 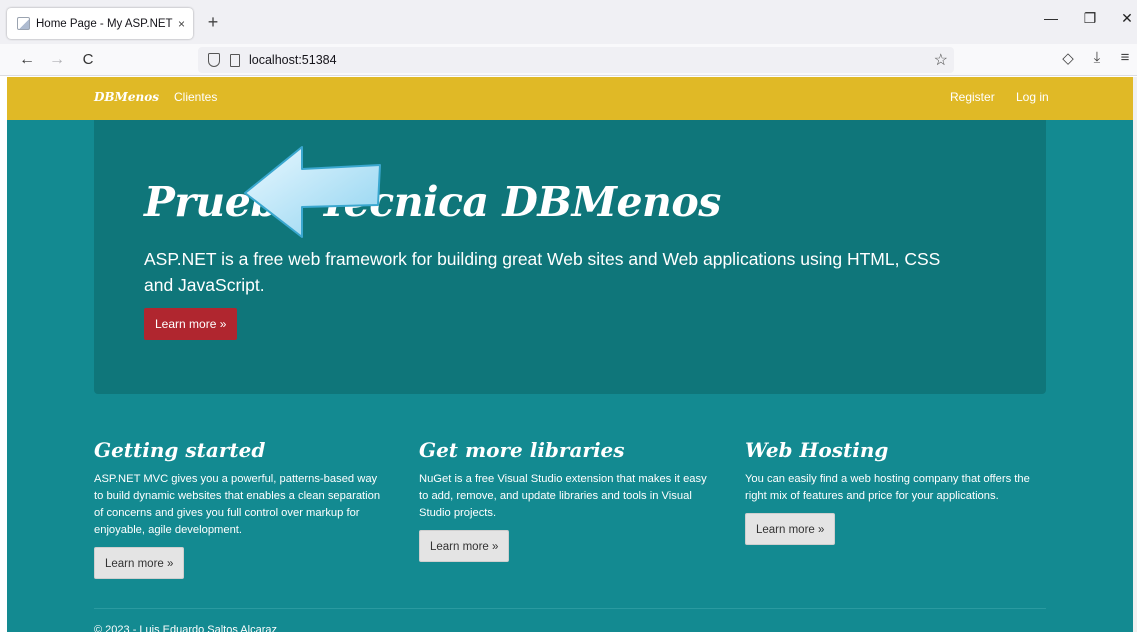 I want to click on new-tab-button: +, so click(x=213, y=22).